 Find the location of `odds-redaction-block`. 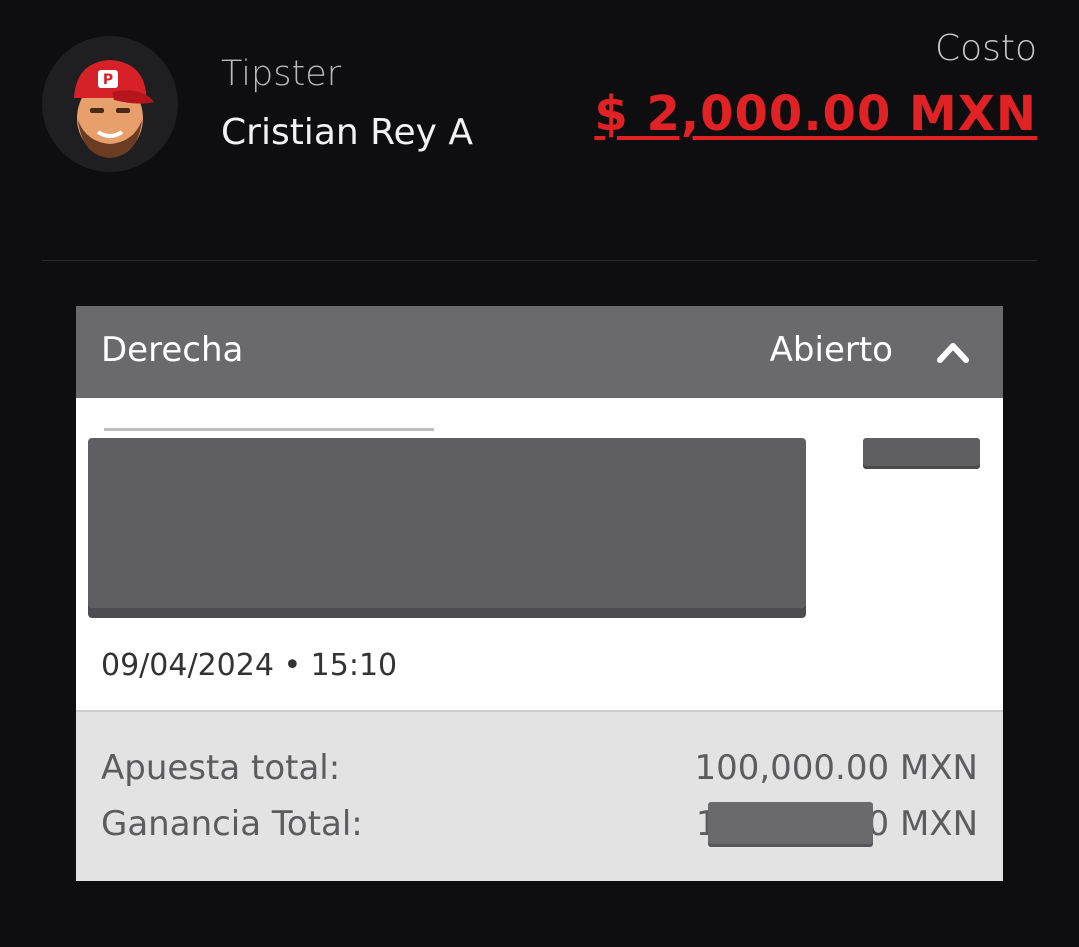

odds-redaction-block is located at coordinates (921, 452).